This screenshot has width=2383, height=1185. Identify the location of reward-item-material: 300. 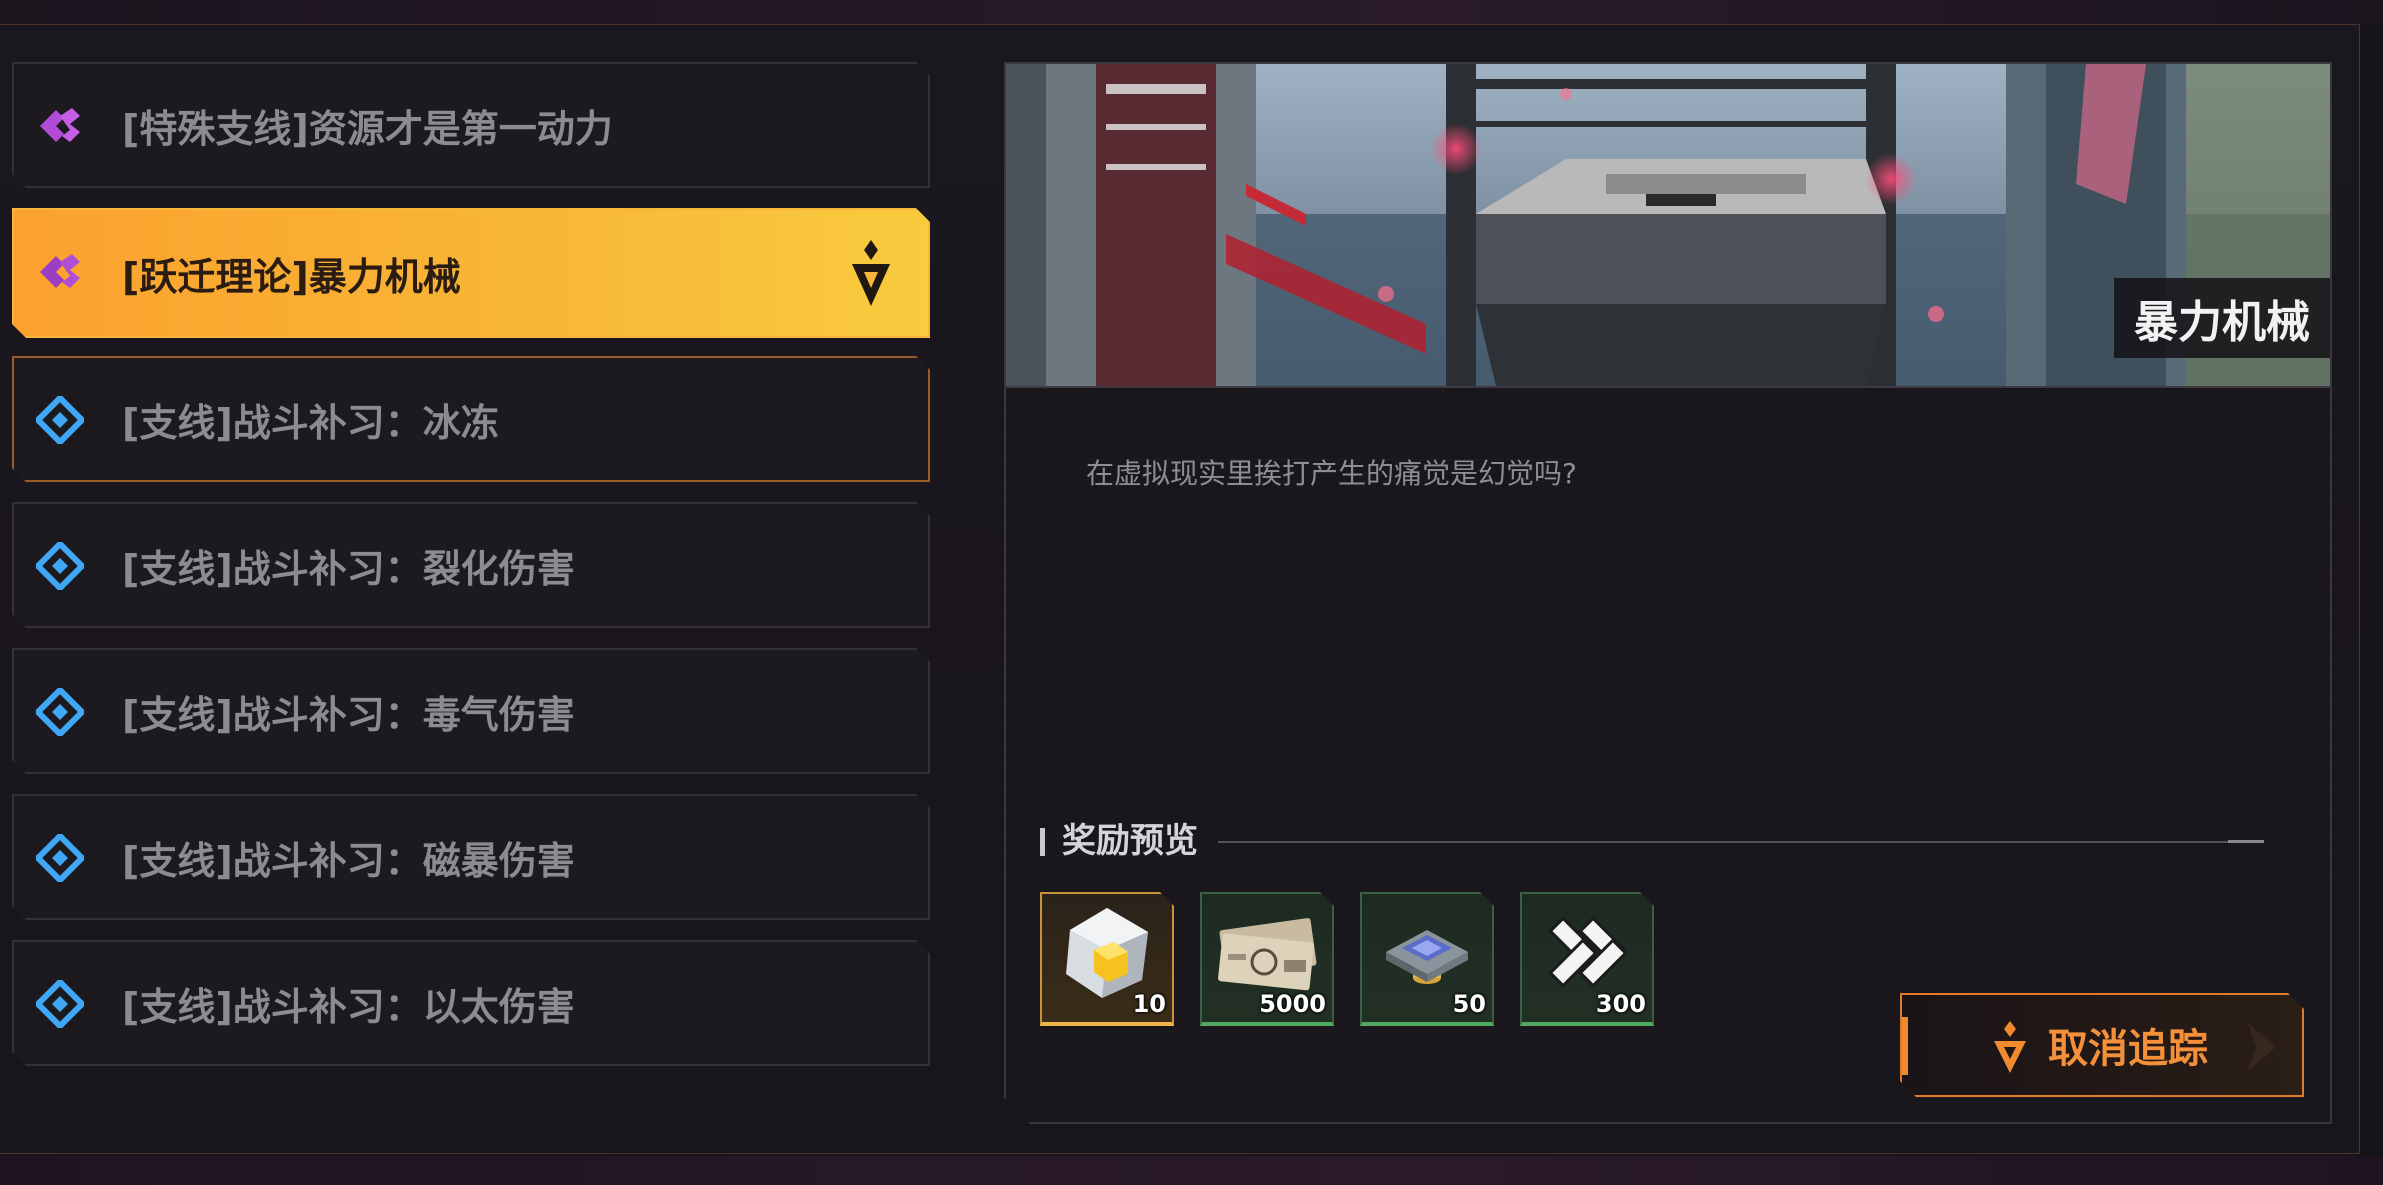
(1587, 959).